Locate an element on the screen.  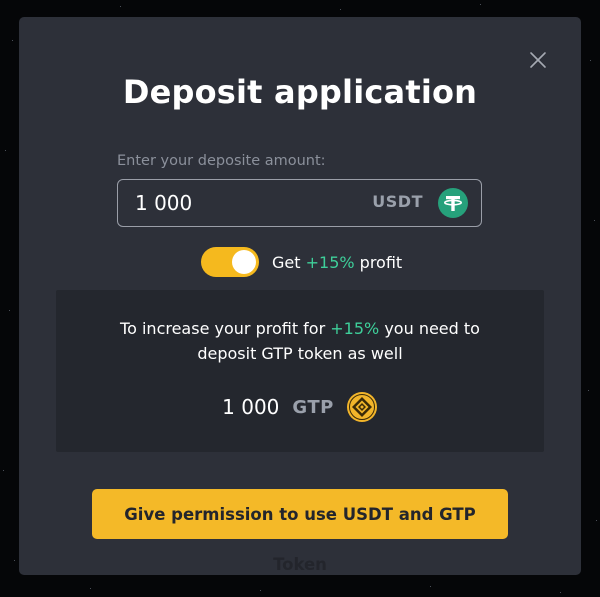
toggle-knob is located at coordinates (244, 262).